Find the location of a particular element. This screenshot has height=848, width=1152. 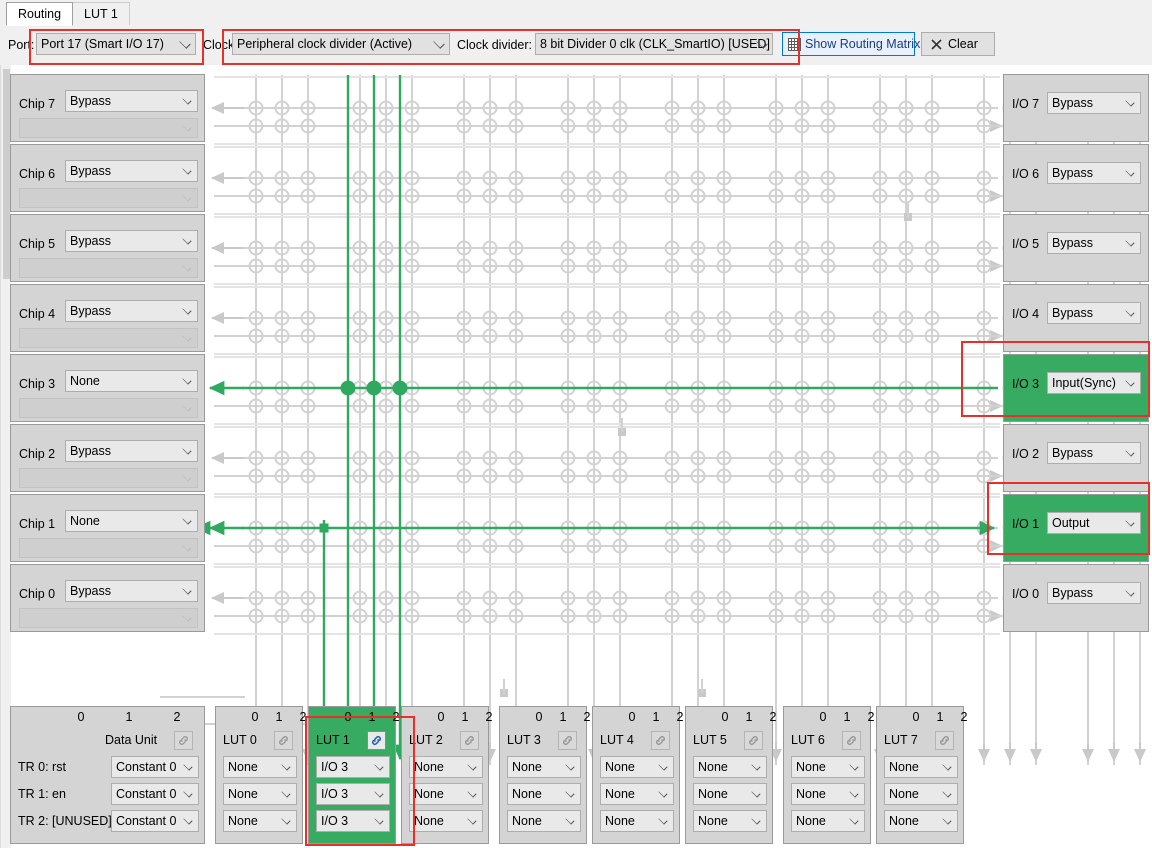

chip-panel-0: Chip 7 Bypass is located at coordinates (107, 108).